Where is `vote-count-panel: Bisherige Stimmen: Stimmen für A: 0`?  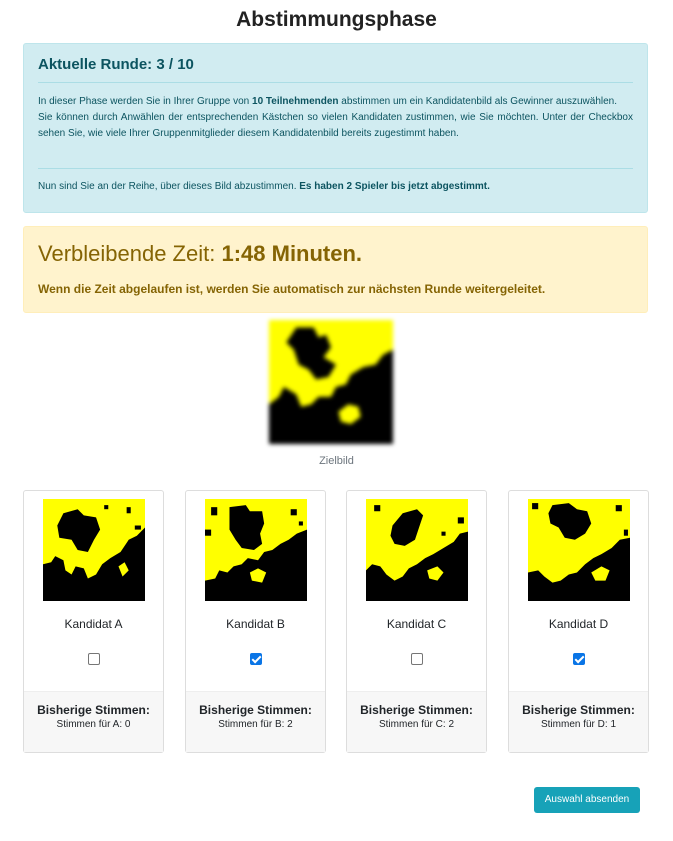 vote-count-panel: Bisherige Stimmen: Stimmen für A: 0 is located at coordinates (93, 721).